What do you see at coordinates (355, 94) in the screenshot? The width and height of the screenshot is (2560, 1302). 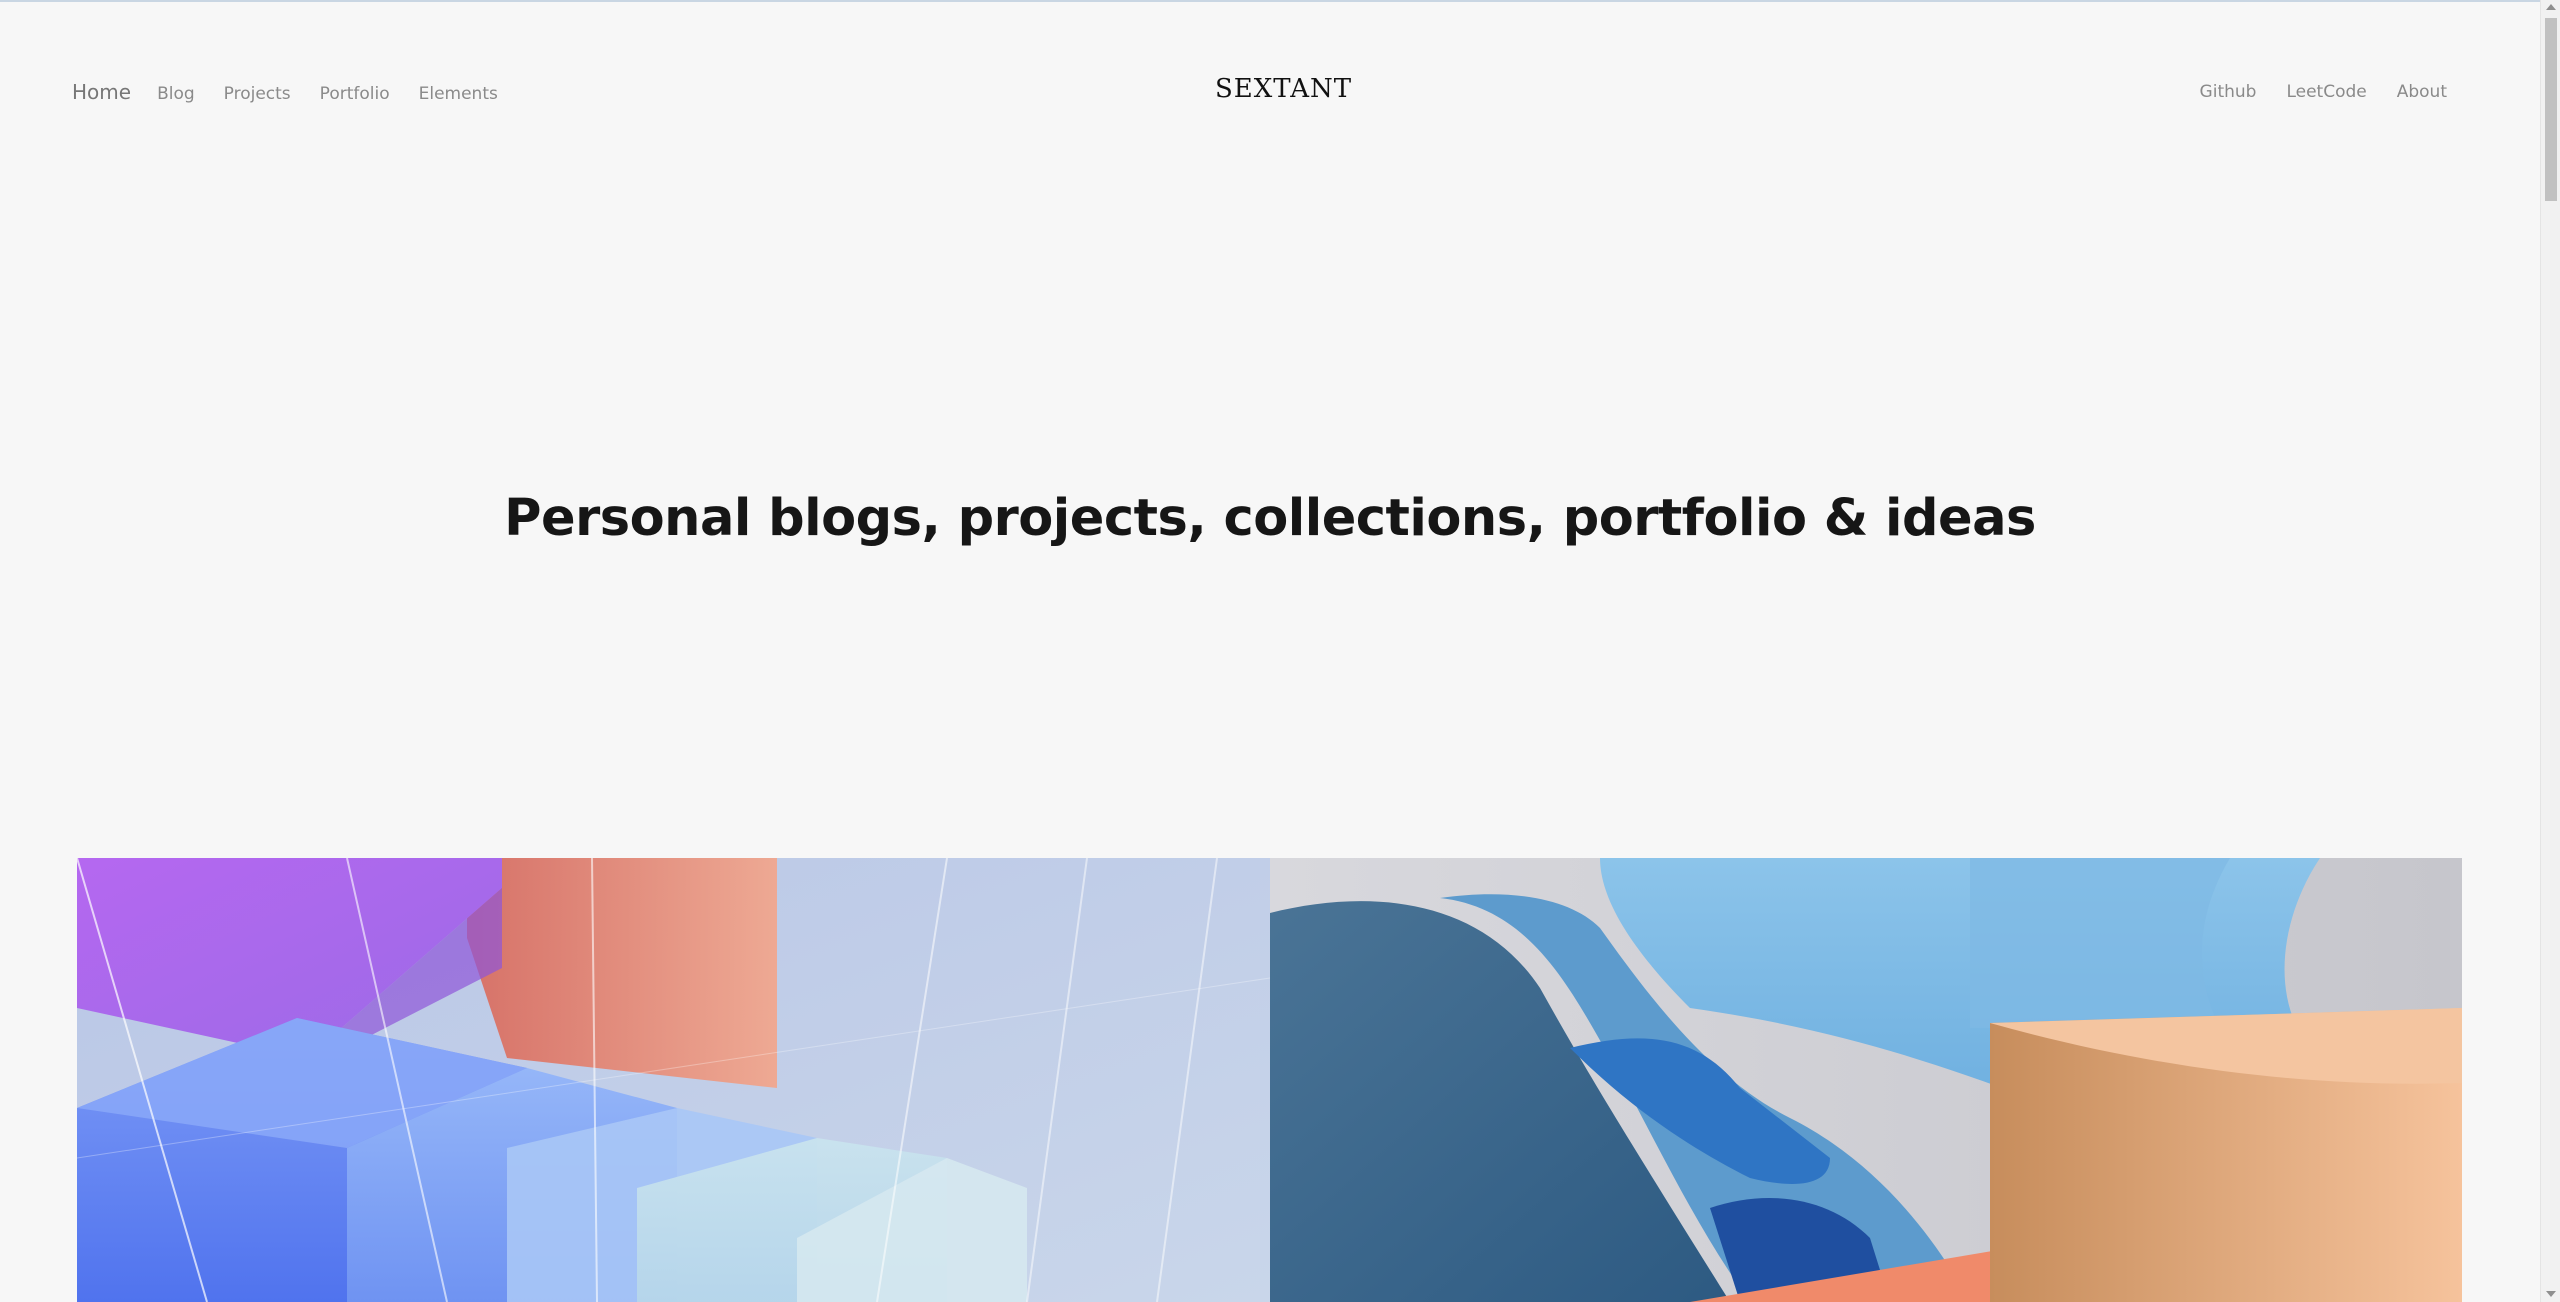 I see `nav-portfolio-link: Portfolio` at bounding box center [355, 94].